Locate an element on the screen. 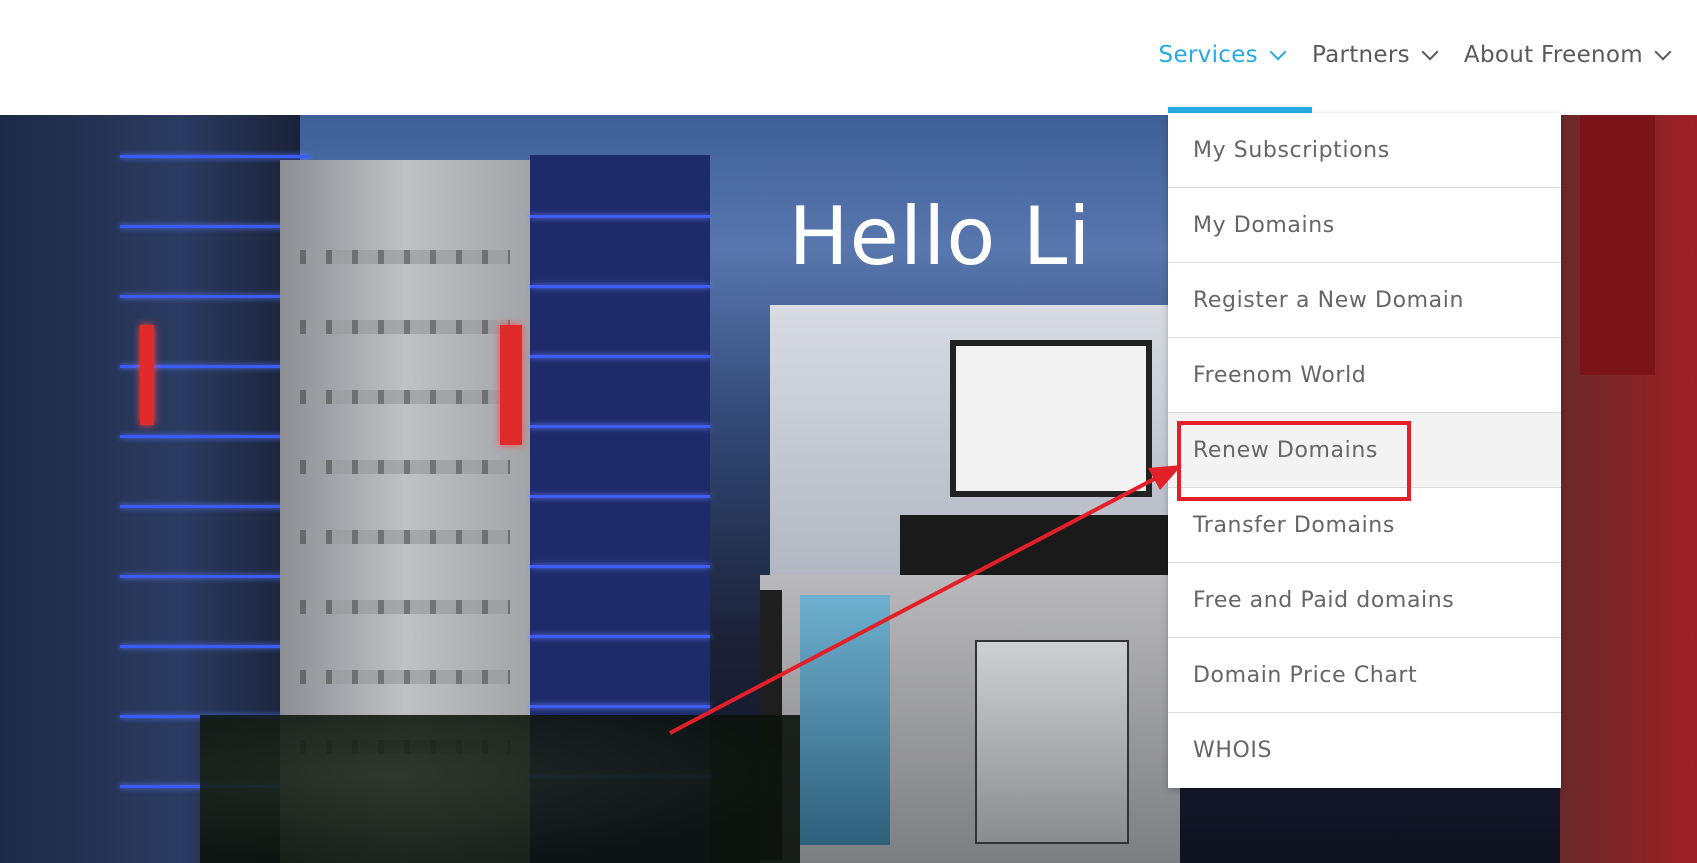 The image size is (1697, 863). nav-about-label: About Freenom is located at coordinates (1553, 54).